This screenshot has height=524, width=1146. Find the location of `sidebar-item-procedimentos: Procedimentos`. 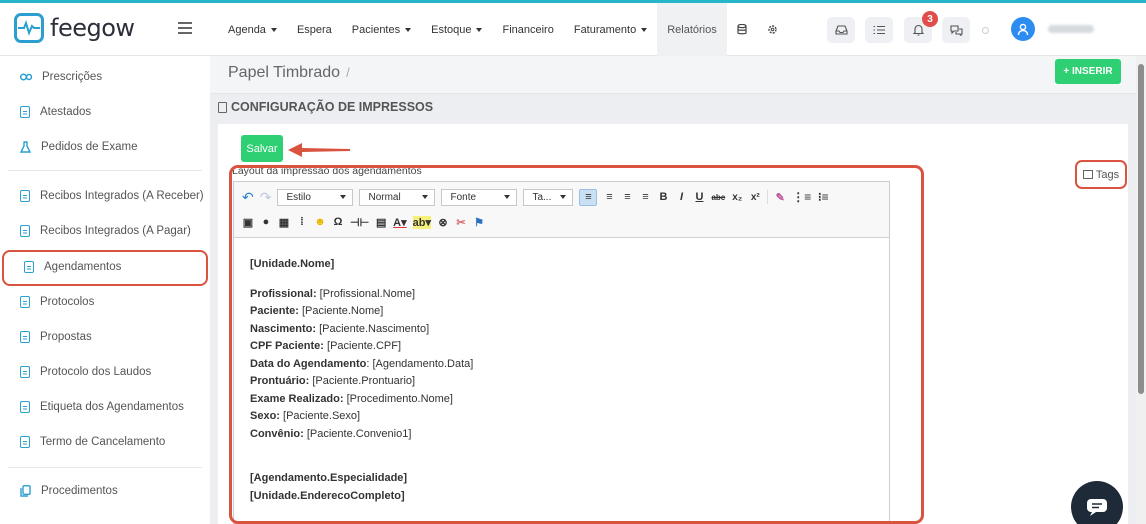

sidebar-item-procedimentos: Procedimentos is located at coordinates (105, 491).